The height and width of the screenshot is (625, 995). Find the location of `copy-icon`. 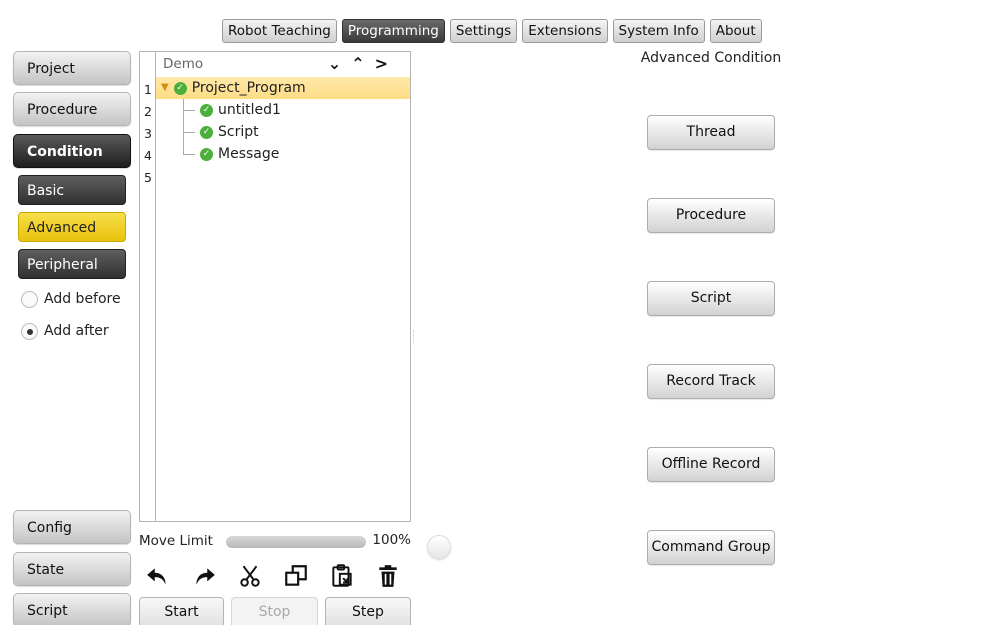

copy-icon is located at coordinates (296, 576).